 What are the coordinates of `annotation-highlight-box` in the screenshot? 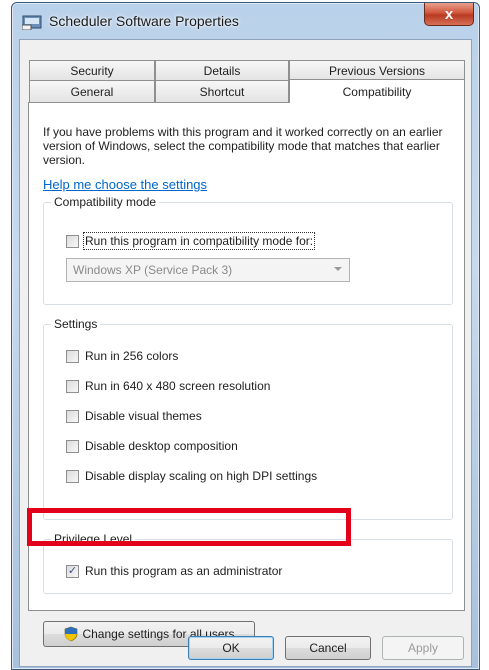 It's located at (189, 527).